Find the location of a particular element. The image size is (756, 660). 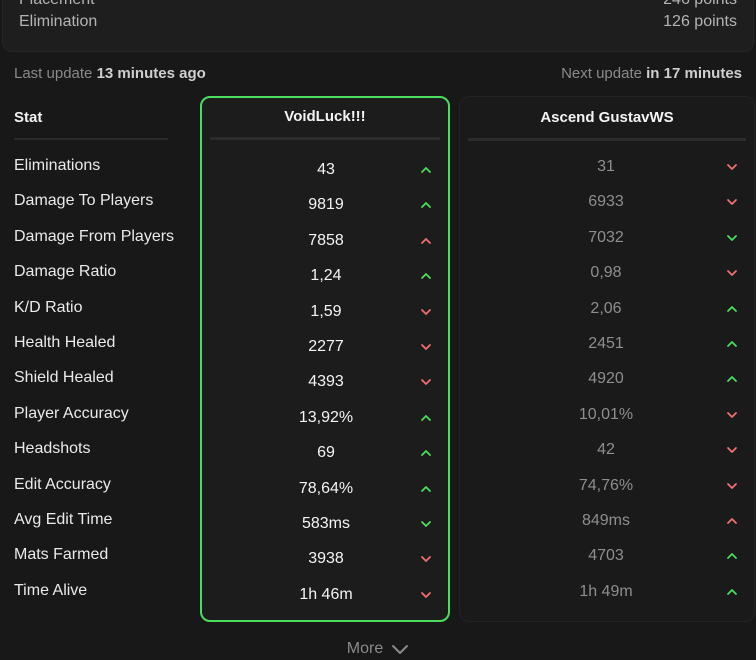

stat-label: Damage From Players is located at coordinates (94, 236).